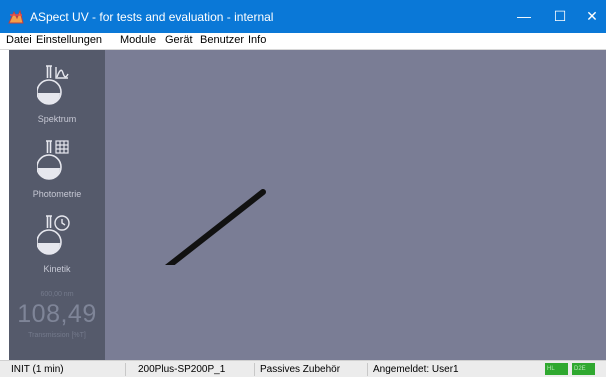  What do you see at coordinates (16, 16) in the screenshot?
I see `app-logo-icon` at bounding box center [16, 16].